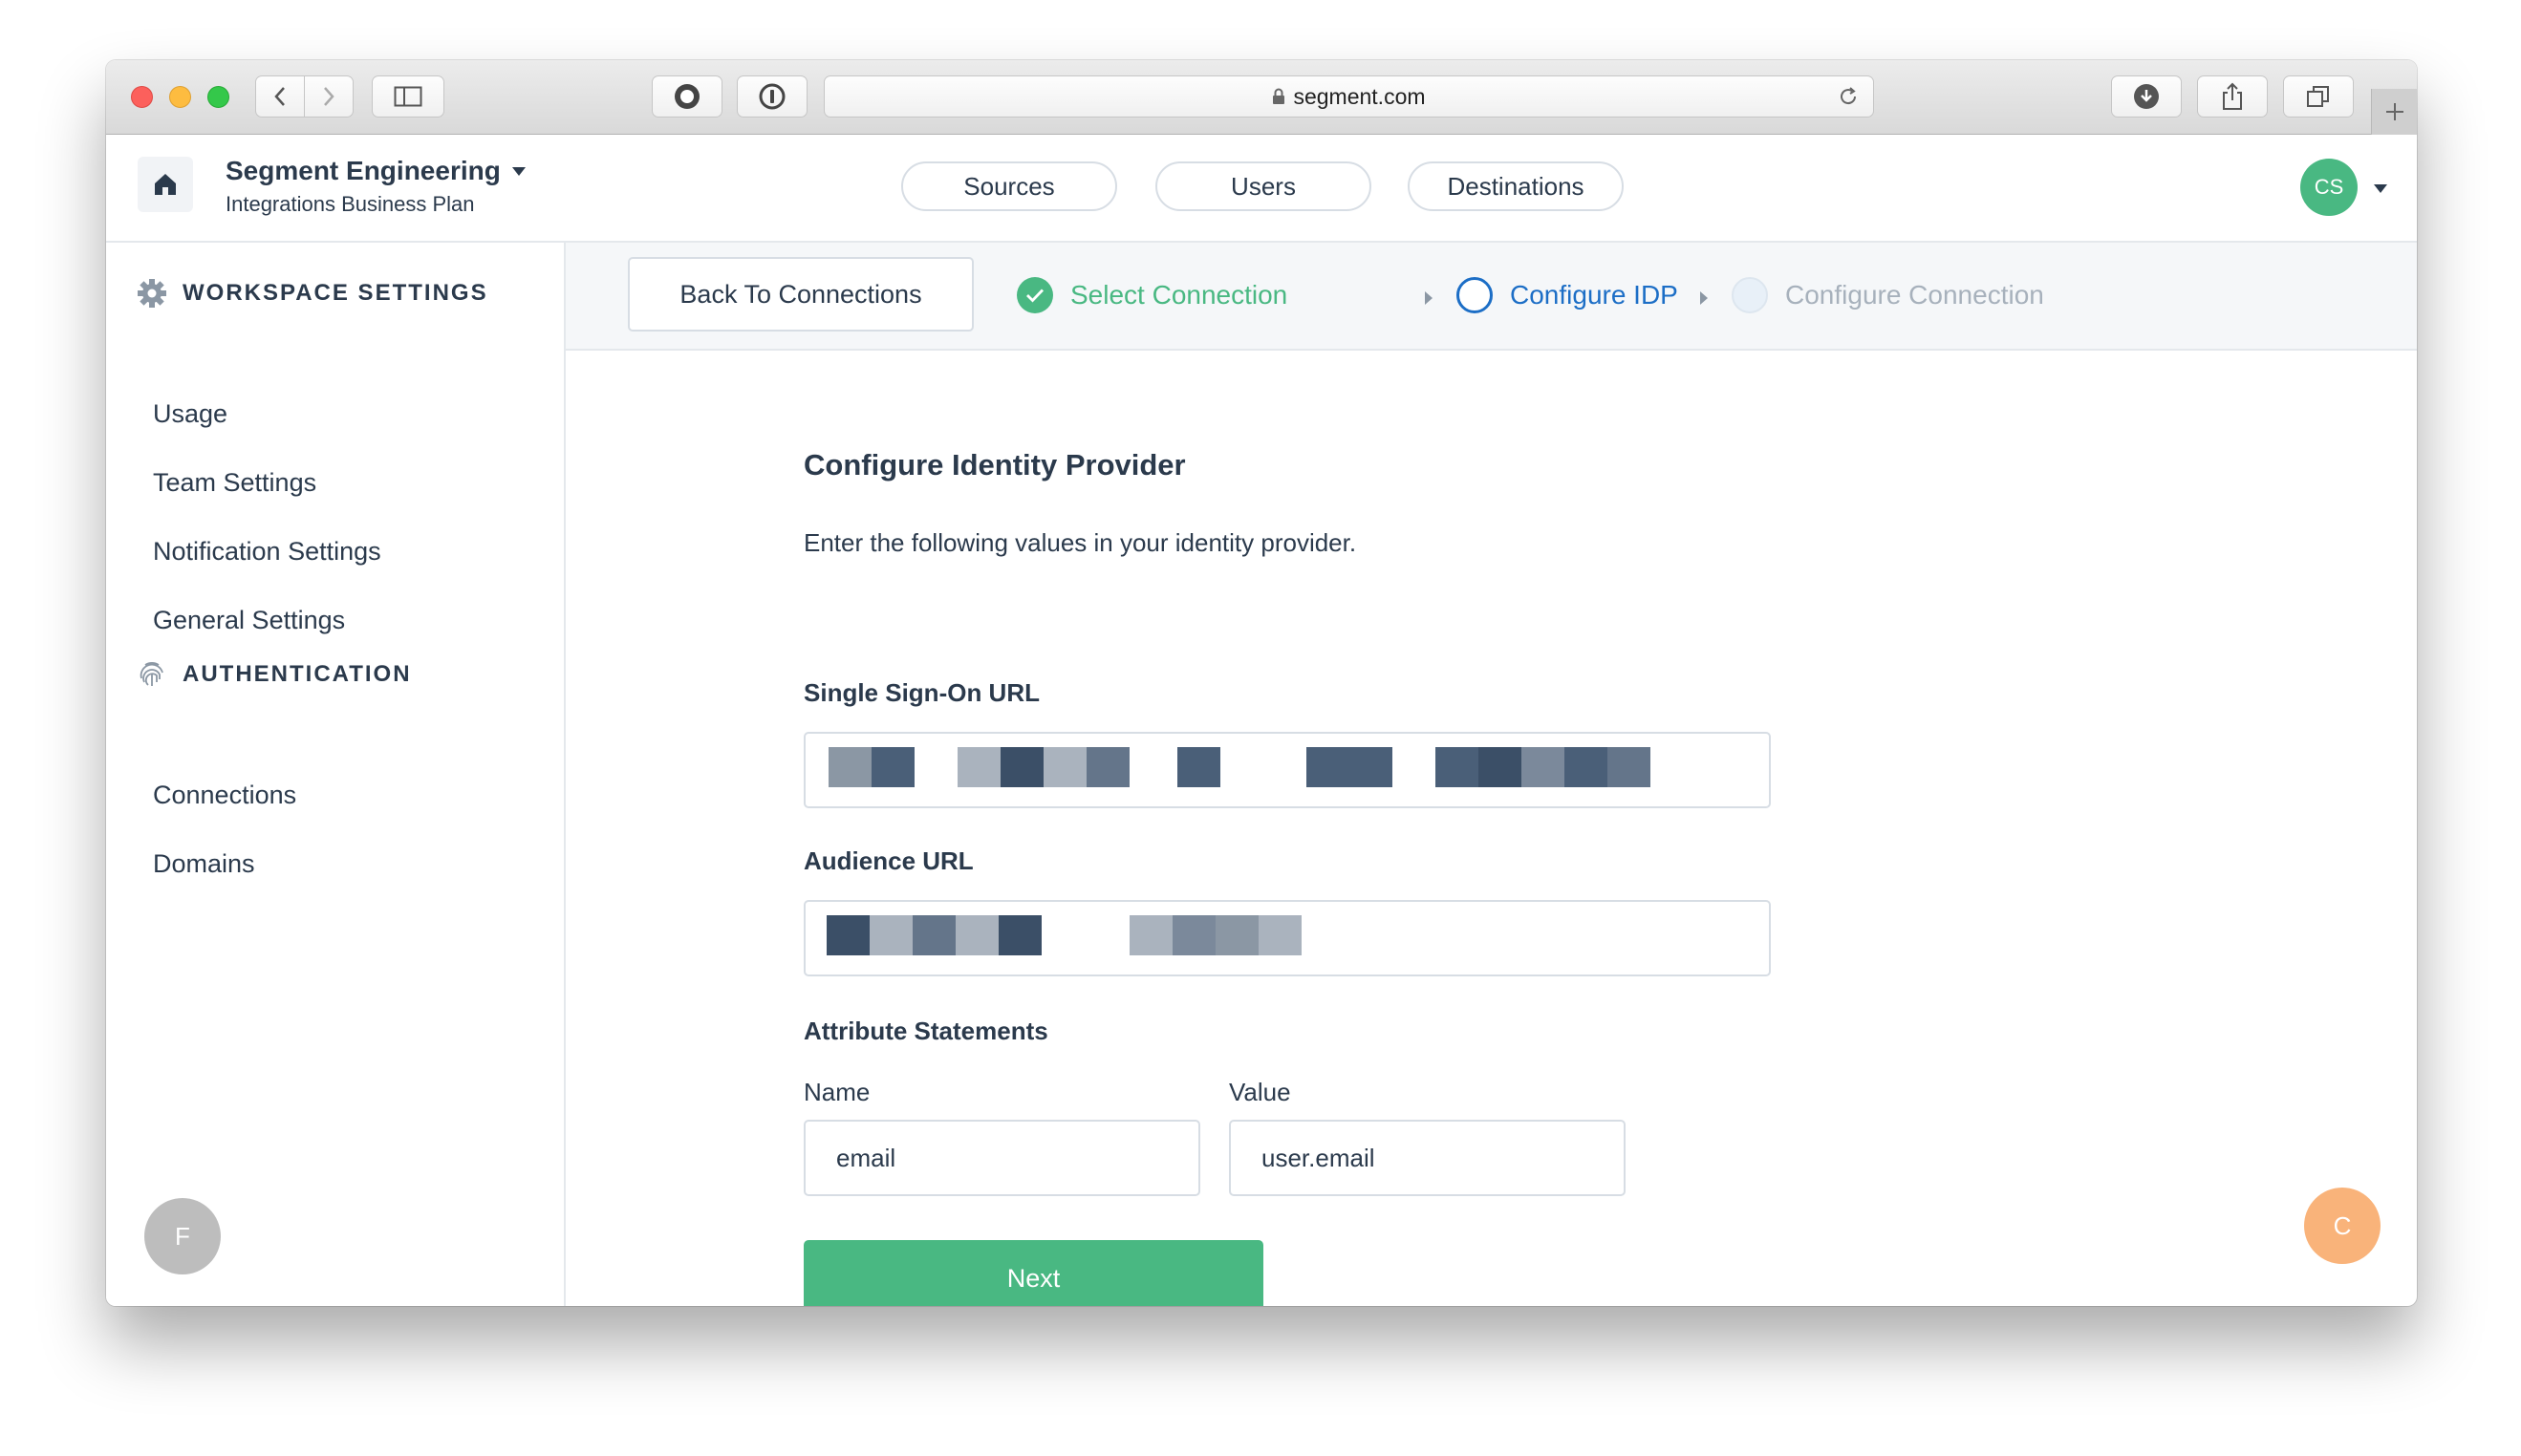 This screenshot has height=1456, width=2521. I want to click on zoom-window-button, so click(218, 97).